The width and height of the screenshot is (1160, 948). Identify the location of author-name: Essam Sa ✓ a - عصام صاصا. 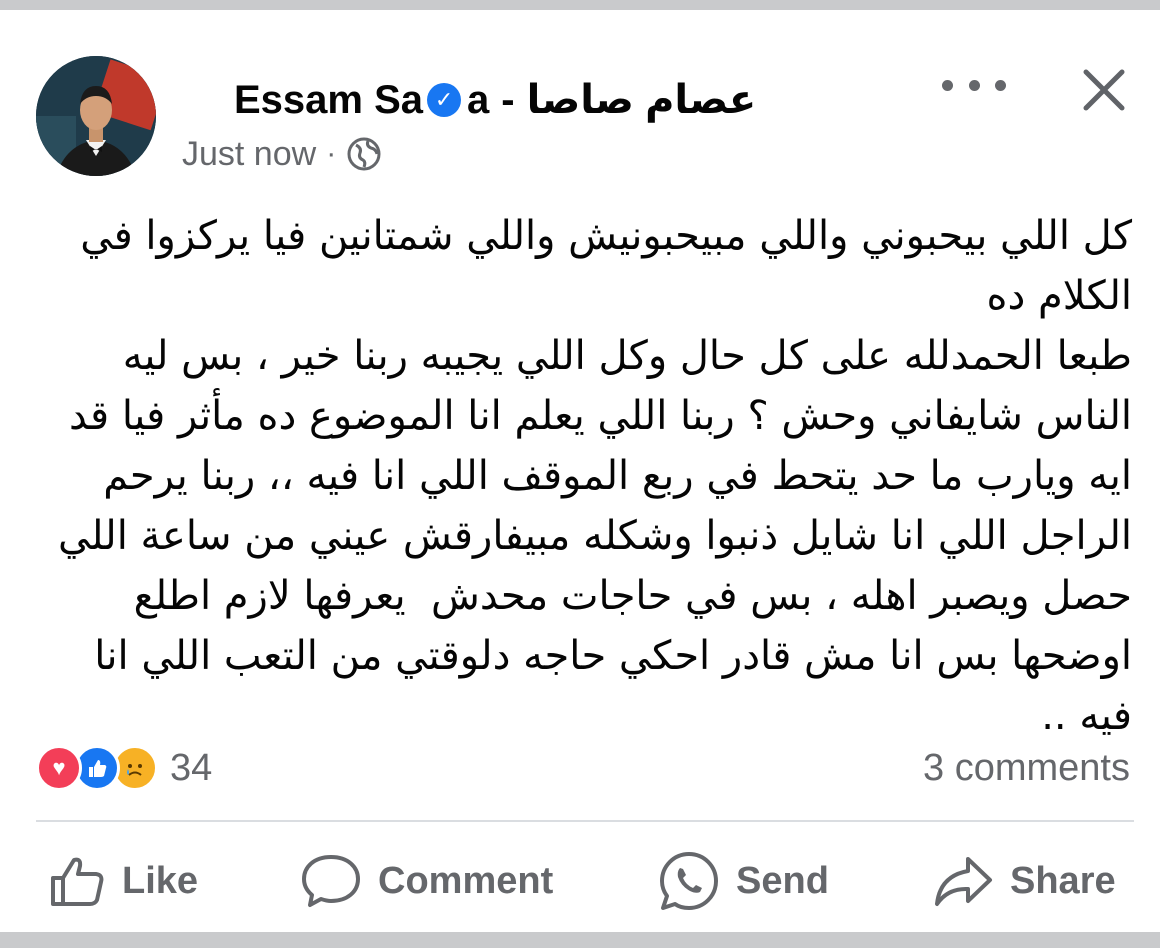
(495, 100).